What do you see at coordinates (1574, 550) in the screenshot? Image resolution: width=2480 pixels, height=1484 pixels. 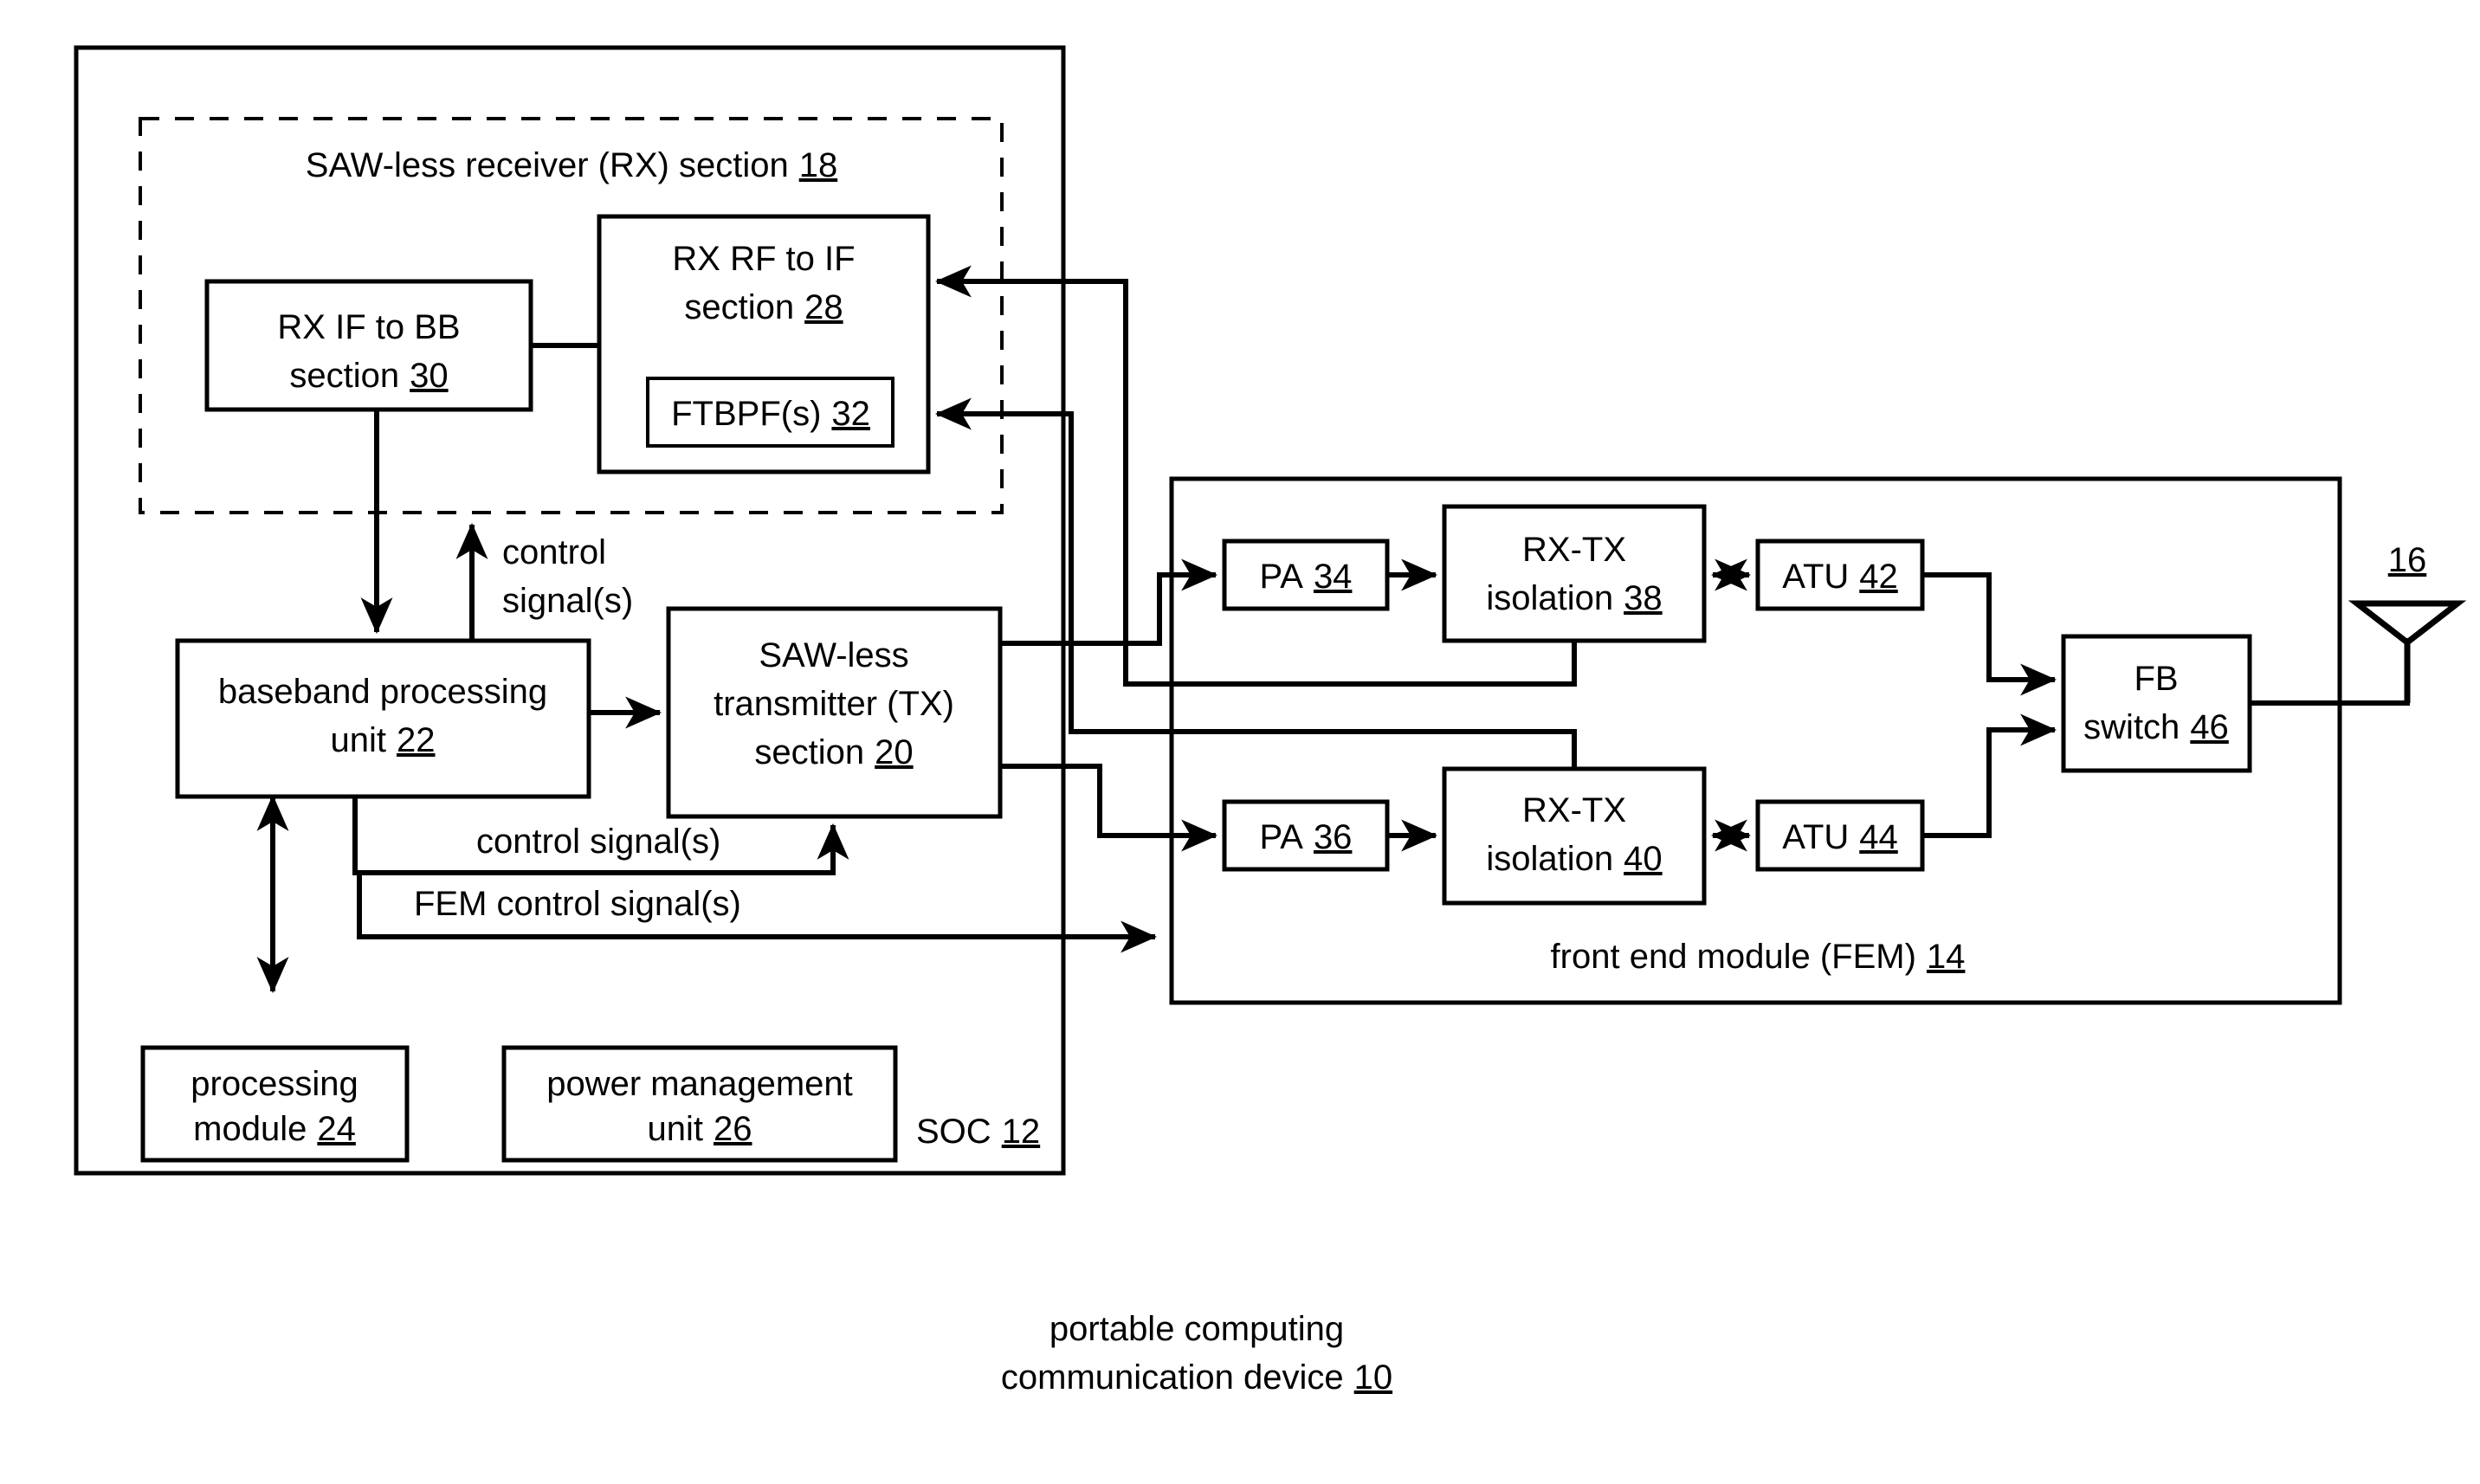 I see `block-isolation-38-line1: RX-TX` at bounding box center [1574, 550].